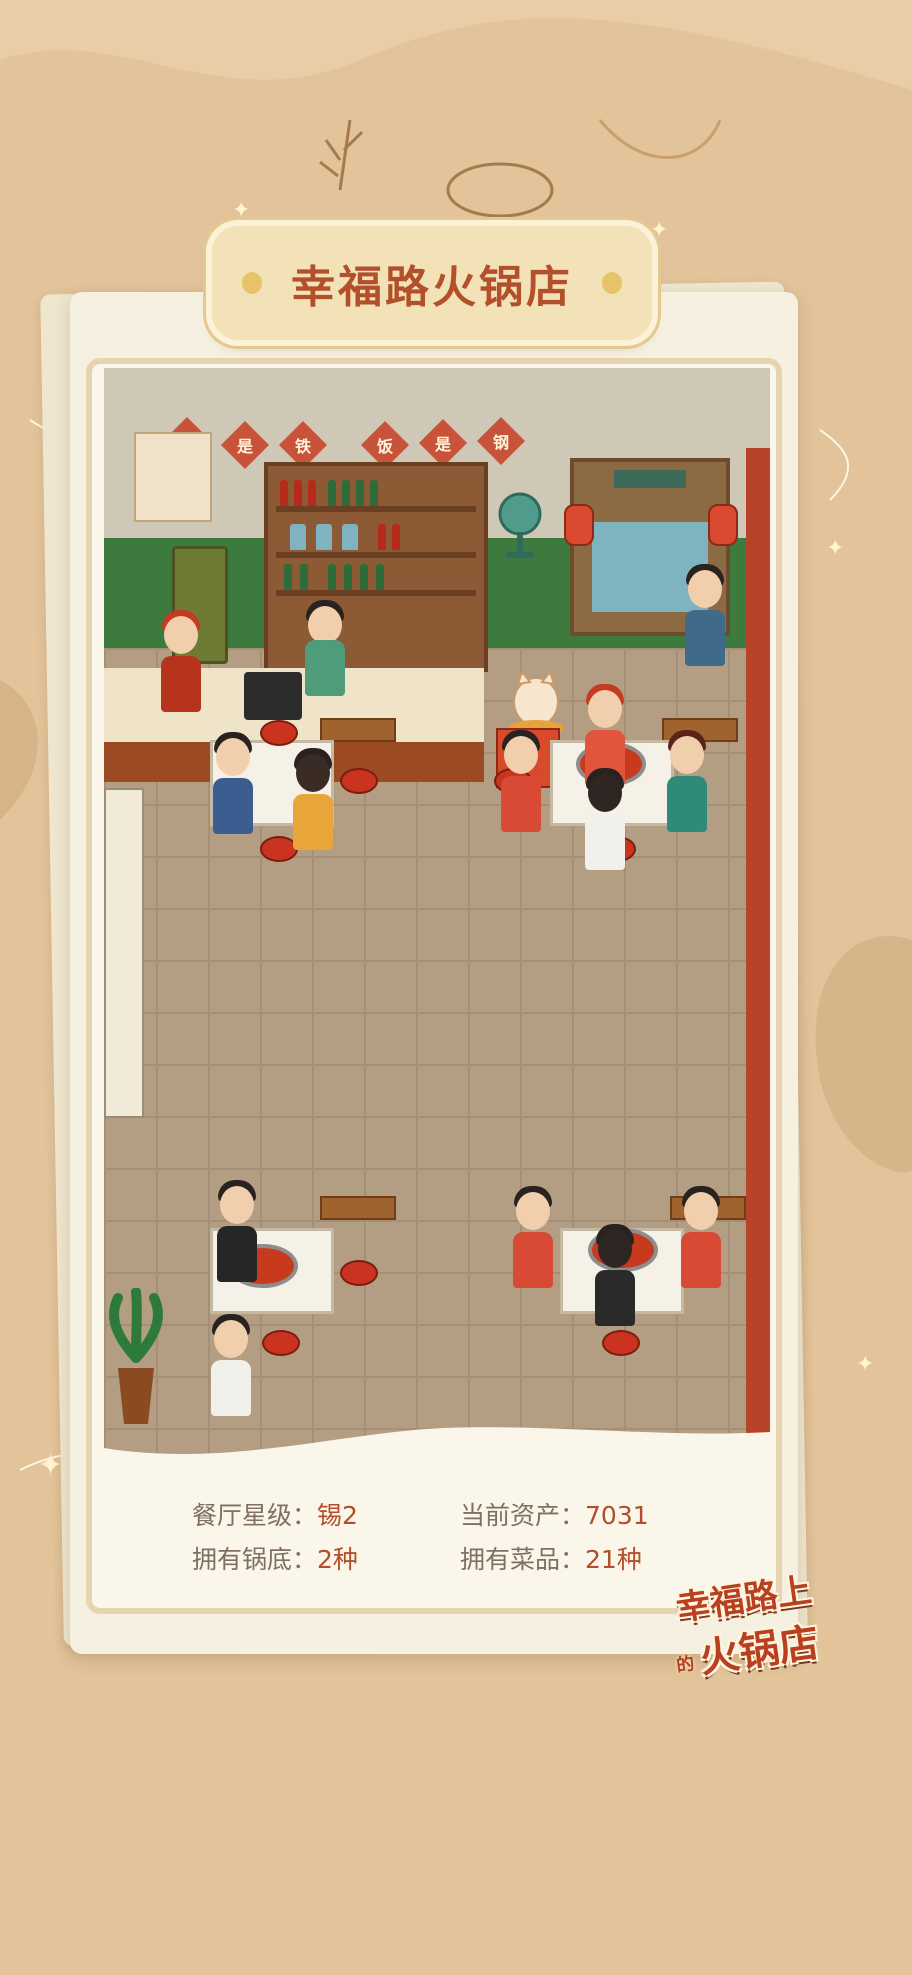 The image size is (912, 1975). I want to click on potted-plant, so click(136, 1356).